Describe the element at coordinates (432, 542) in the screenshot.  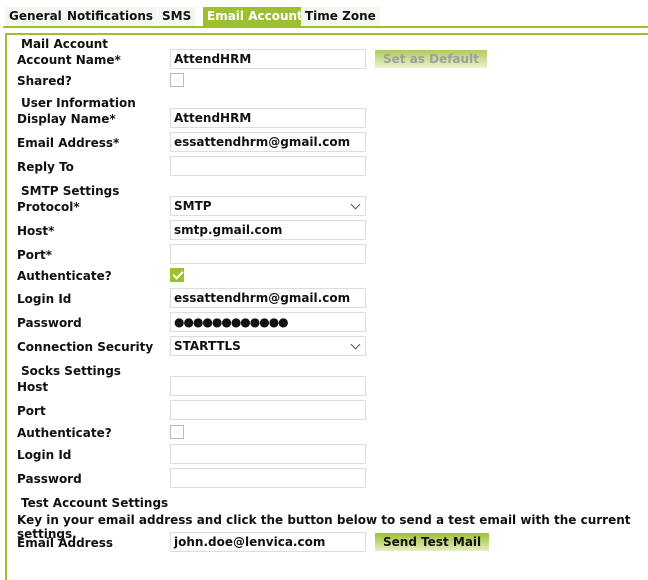
I see `send-test-mail-button: Send Test Mail` at that location.